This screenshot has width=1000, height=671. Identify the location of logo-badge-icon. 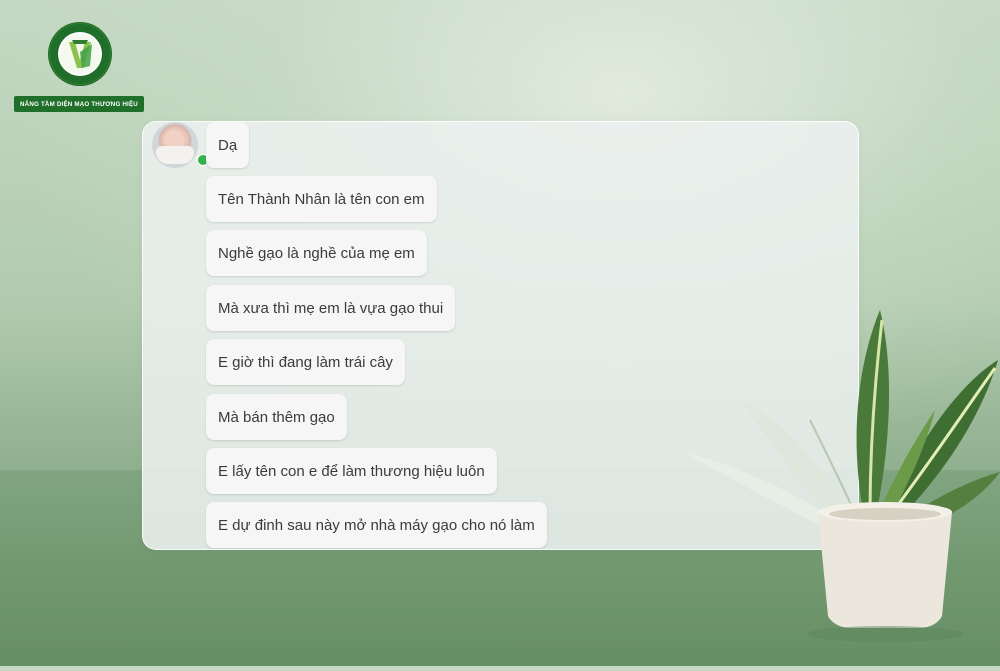
(80, 54).